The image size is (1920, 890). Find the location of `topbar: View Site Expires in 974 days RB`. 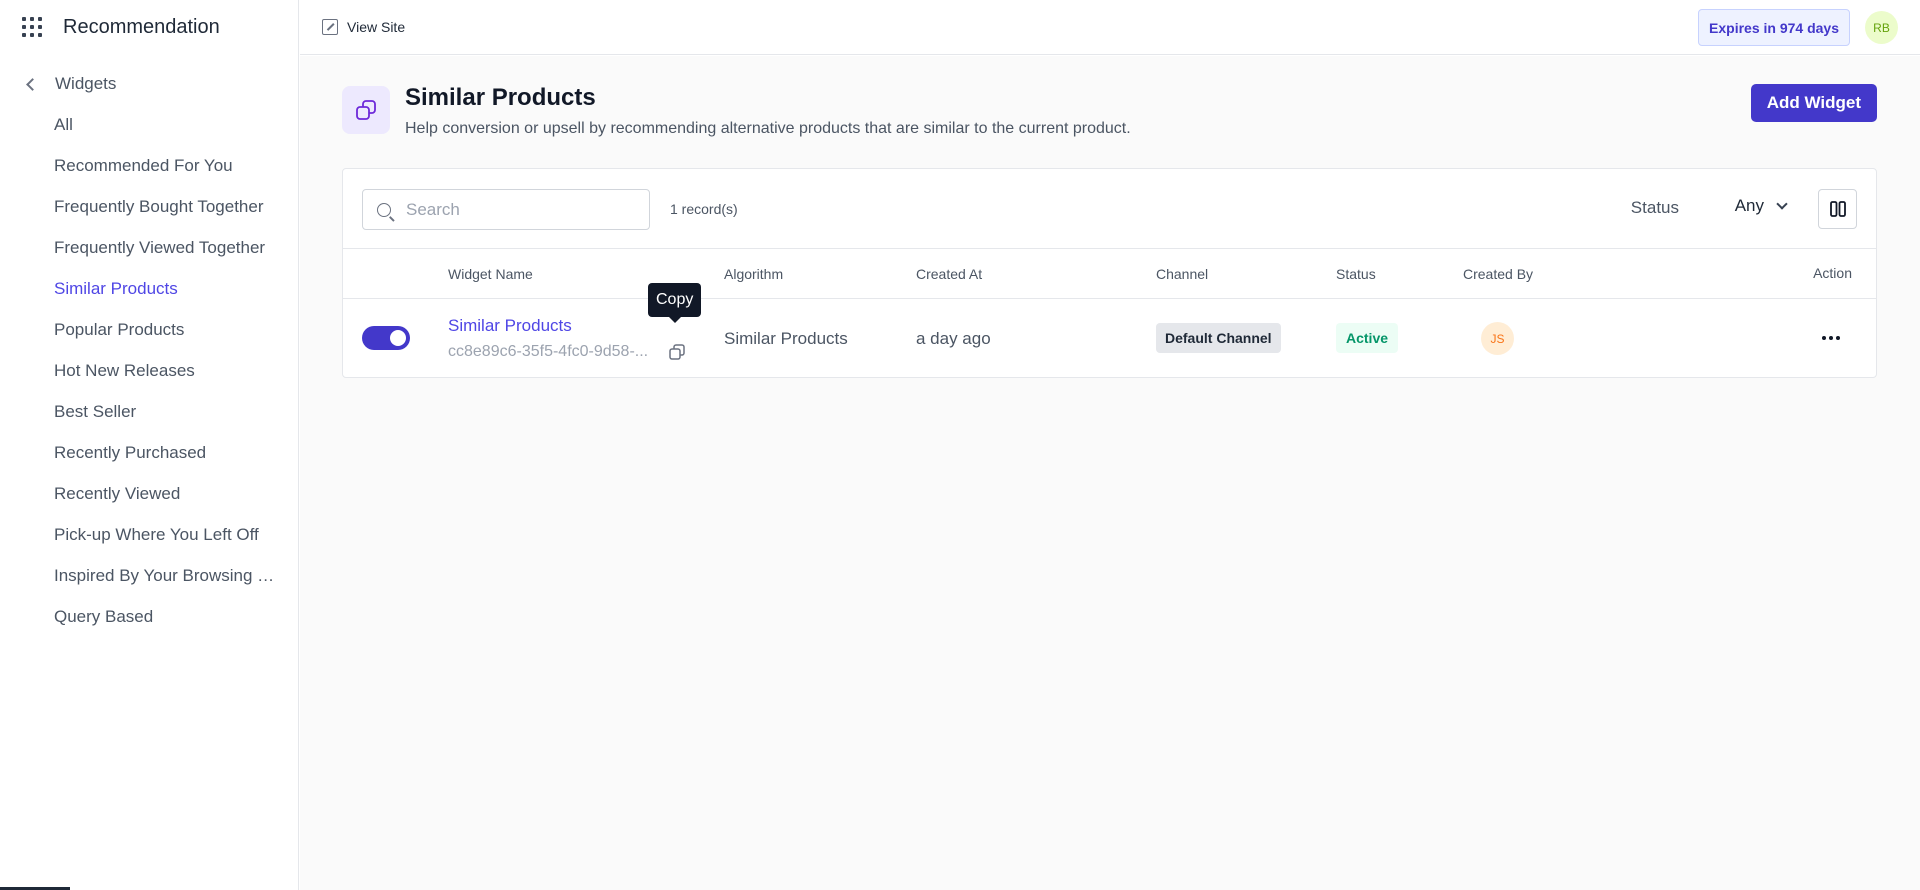

topbar: View Site Expires in 974 days RB is located at coordinates (1110, 27).